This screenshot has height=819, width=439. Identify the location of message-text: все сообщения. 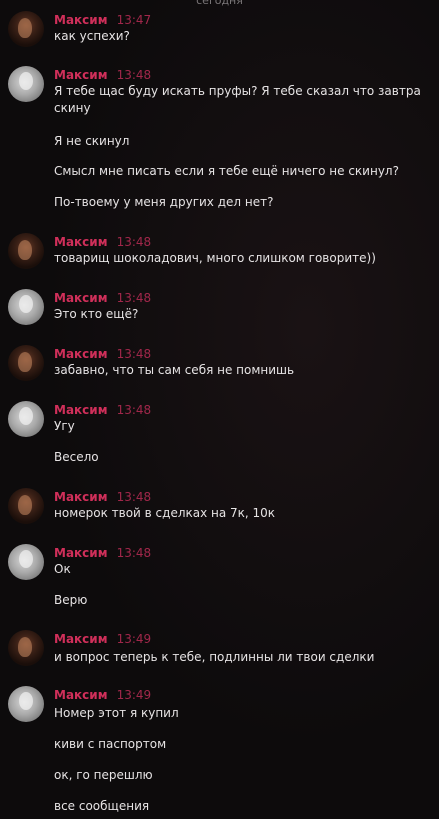
(102, 806).